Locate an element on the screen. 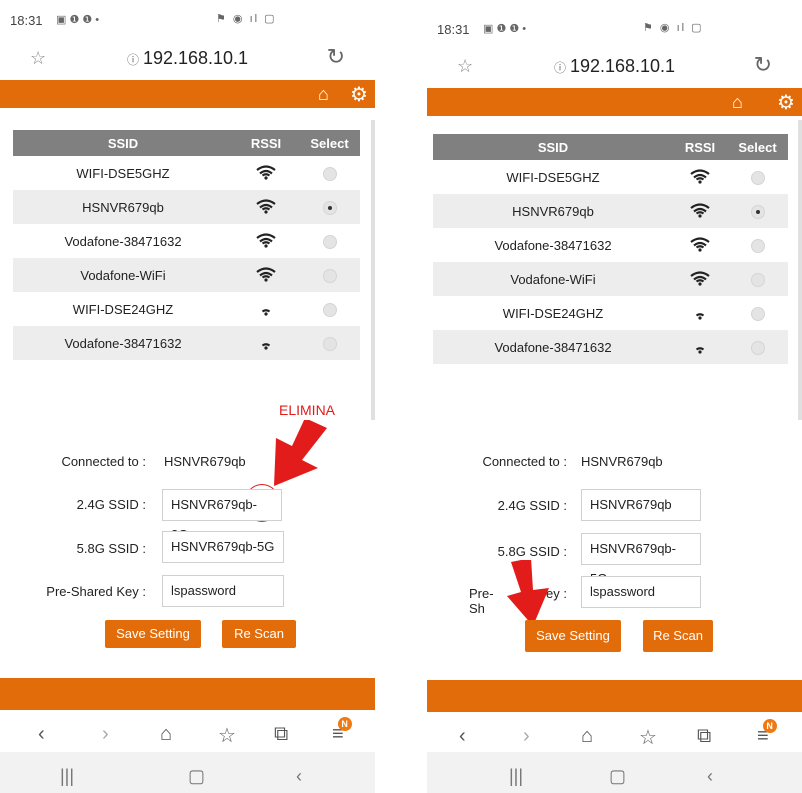 This screenshot has height=793, width=802. ssid-cell: WIFI-DSE24GHZ is located at coordinates (553, 313).